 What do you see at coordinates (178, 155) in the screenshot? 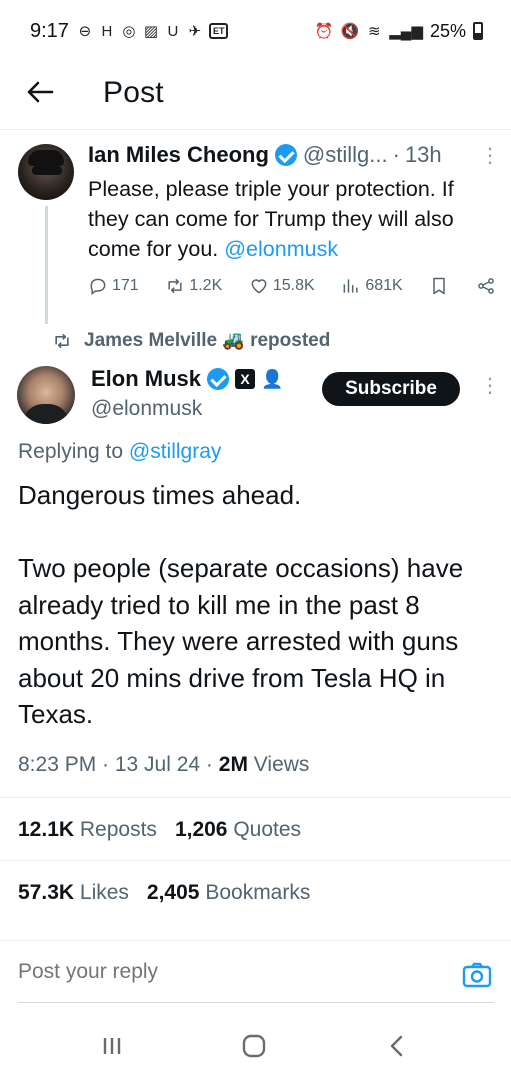
I see `author-name: Ian Miles Cheong` at bounding box center [178, 155].